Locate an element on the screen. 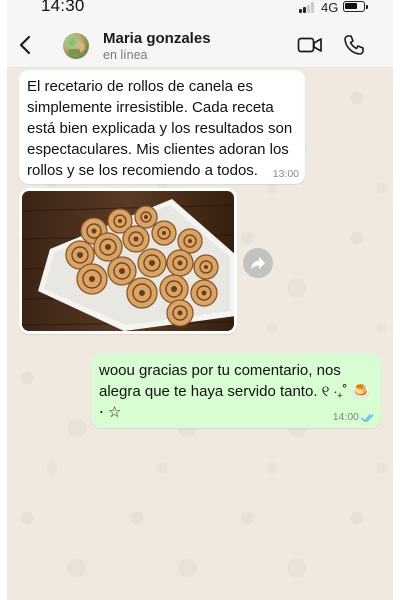 The image size is (400, 600). phone-call-icon is located at coordinates (354, 45).